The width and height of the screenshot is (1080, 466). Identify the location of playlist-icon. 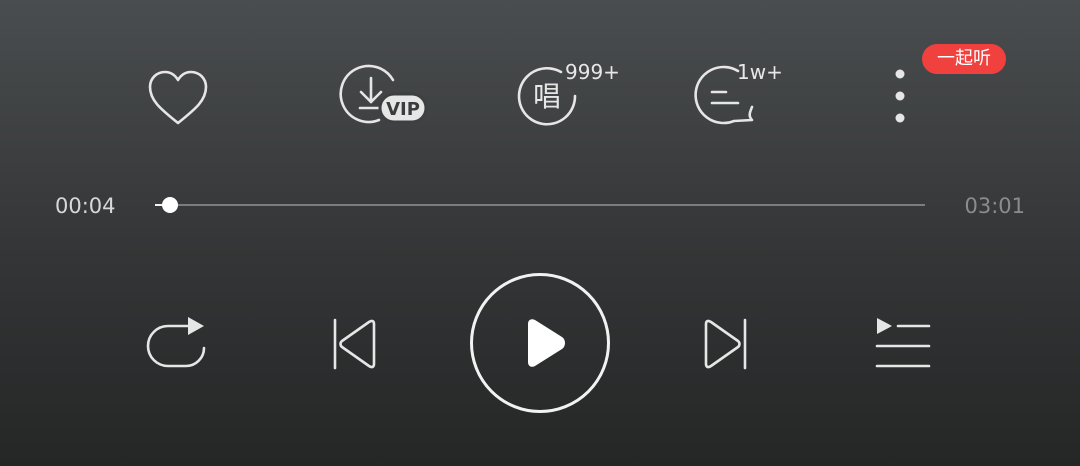
(903, 343).